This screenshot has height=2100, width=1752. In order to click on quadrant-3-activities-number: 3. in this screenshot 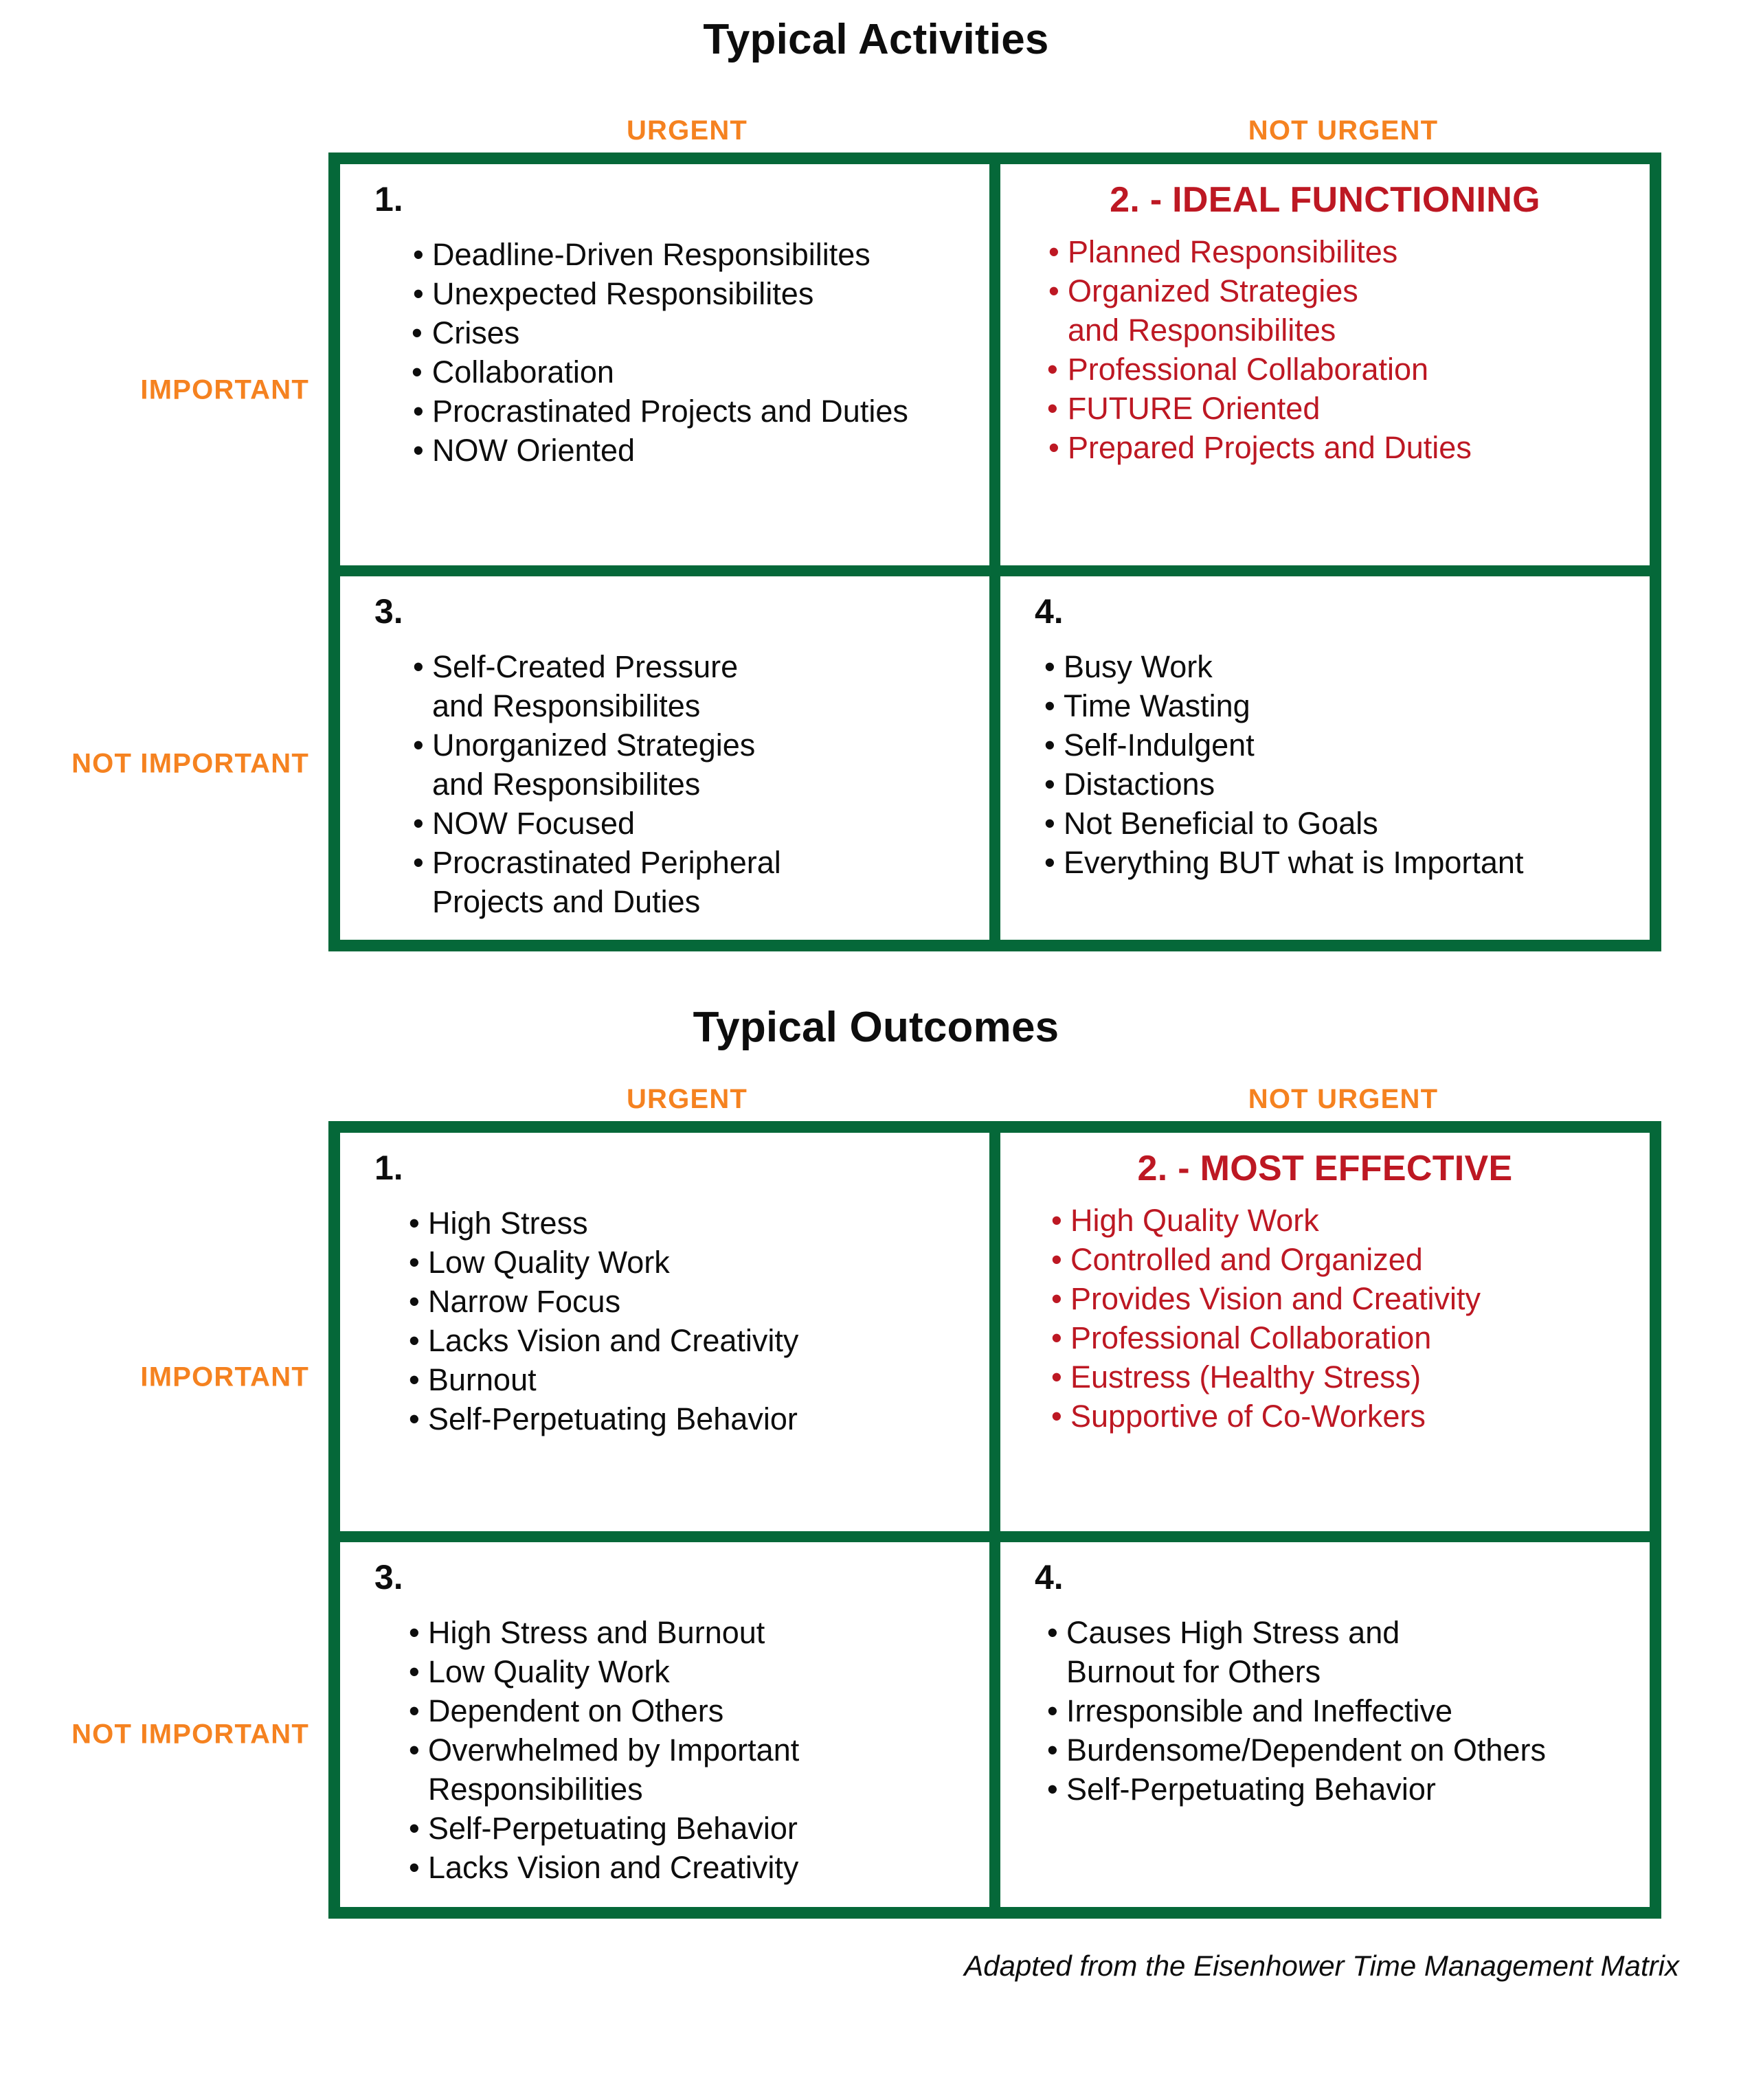, I will do `click(388, 611)`.